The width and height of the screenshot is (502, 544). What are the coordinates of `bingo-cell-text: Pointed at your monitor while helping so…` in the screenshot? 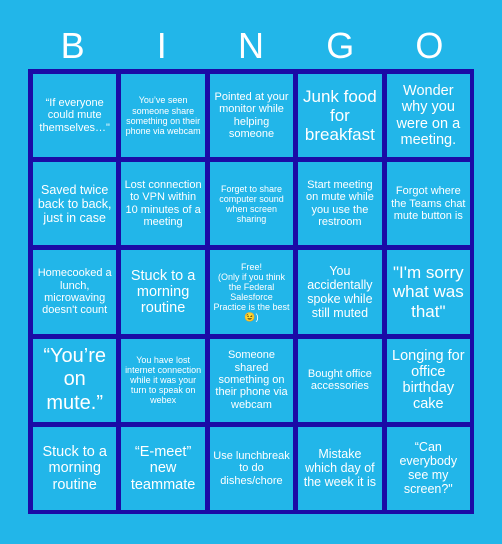 It's located at (251, 115).